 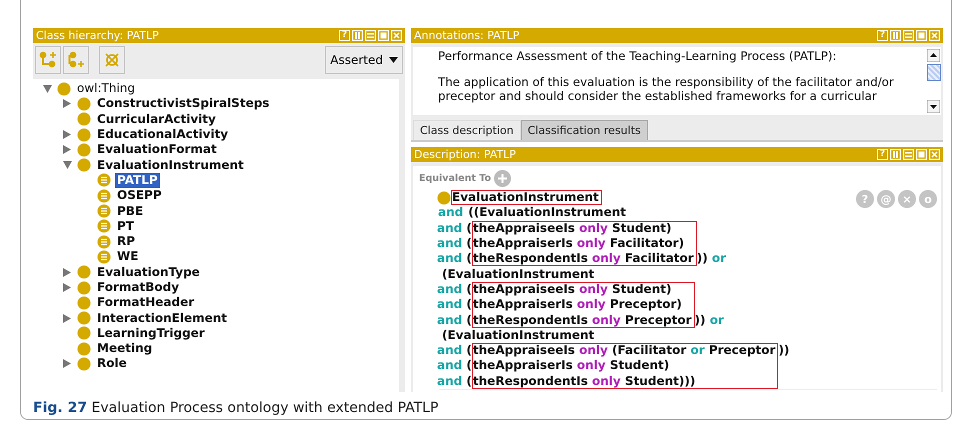 I want to click on tree-item: owl:Thing, so click(x=106, y=88).